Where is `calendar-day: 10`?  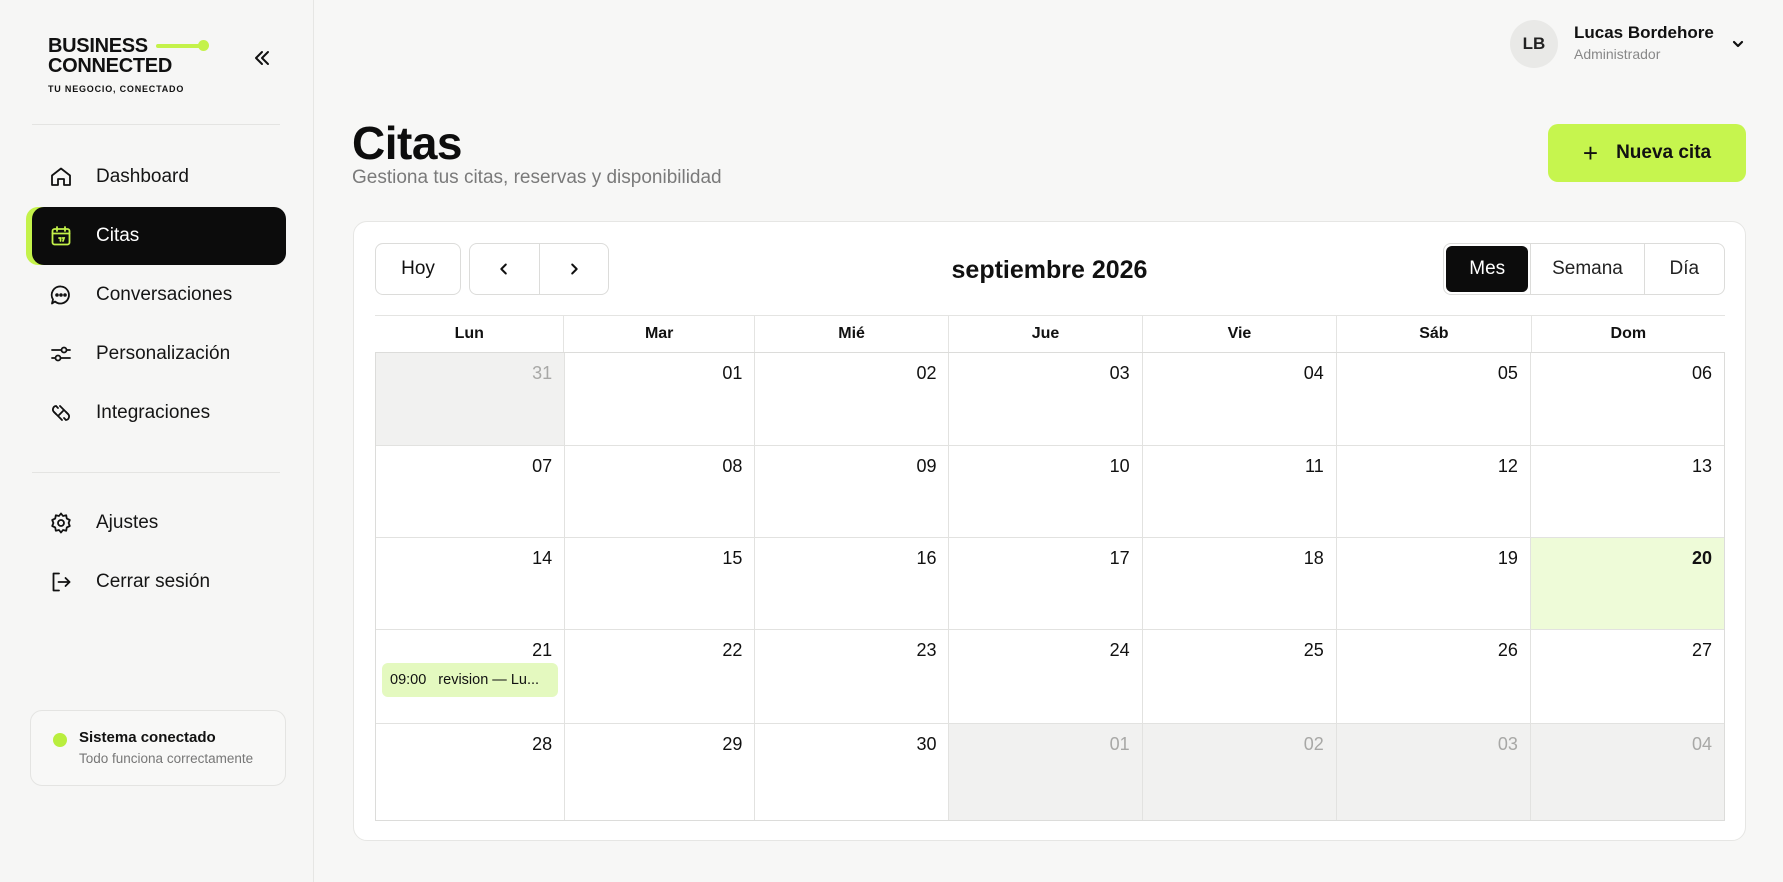
calendar-day: 10 is located at coordinates (1045, 491).